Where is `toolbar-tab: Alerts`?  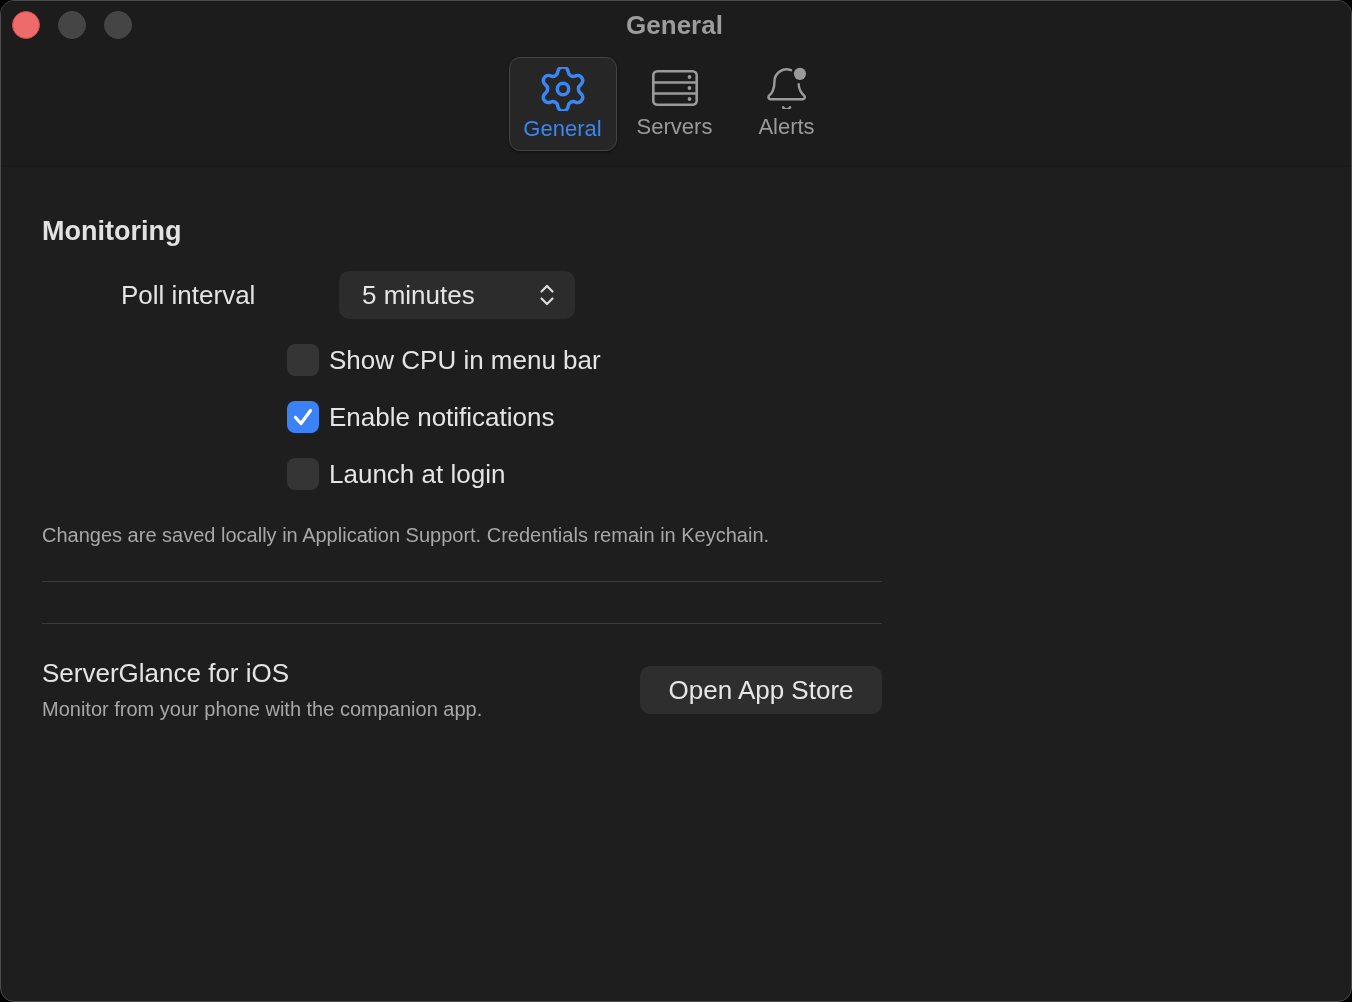
toolbar-tab: Alerts is located at coordinates (786, 104).